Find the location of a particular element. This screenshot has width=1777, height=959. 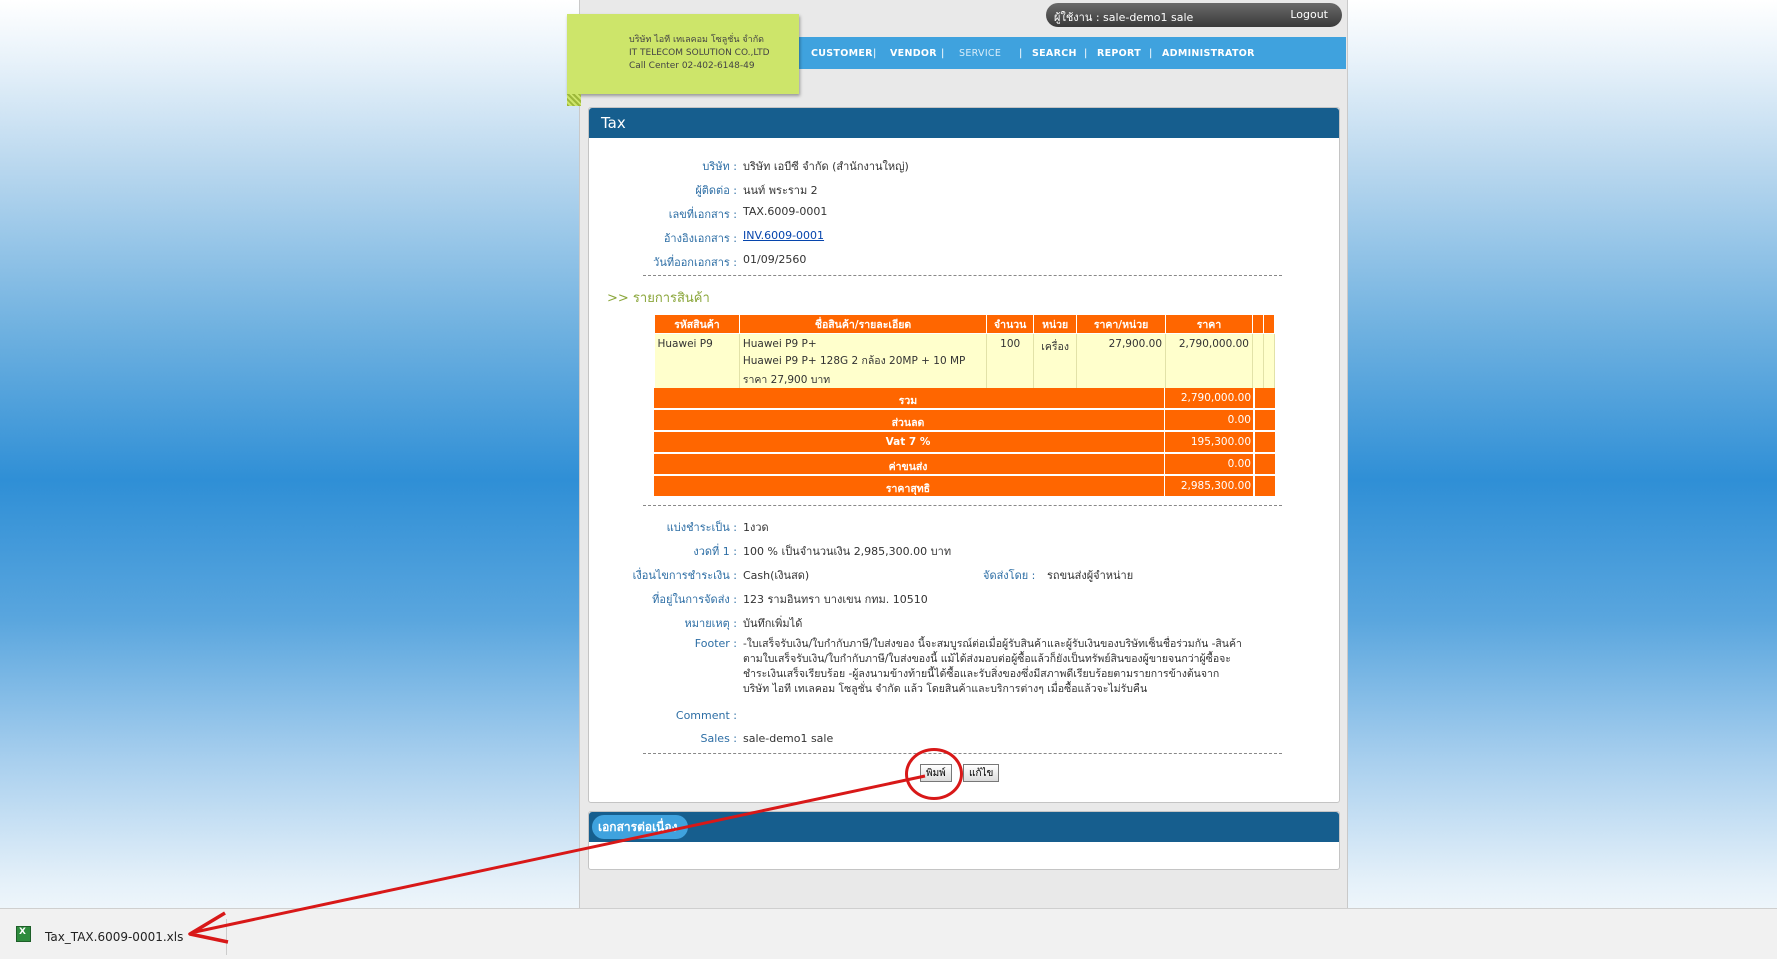

total-discount-label: ส่วนลด is located at coordinates (908, 423).